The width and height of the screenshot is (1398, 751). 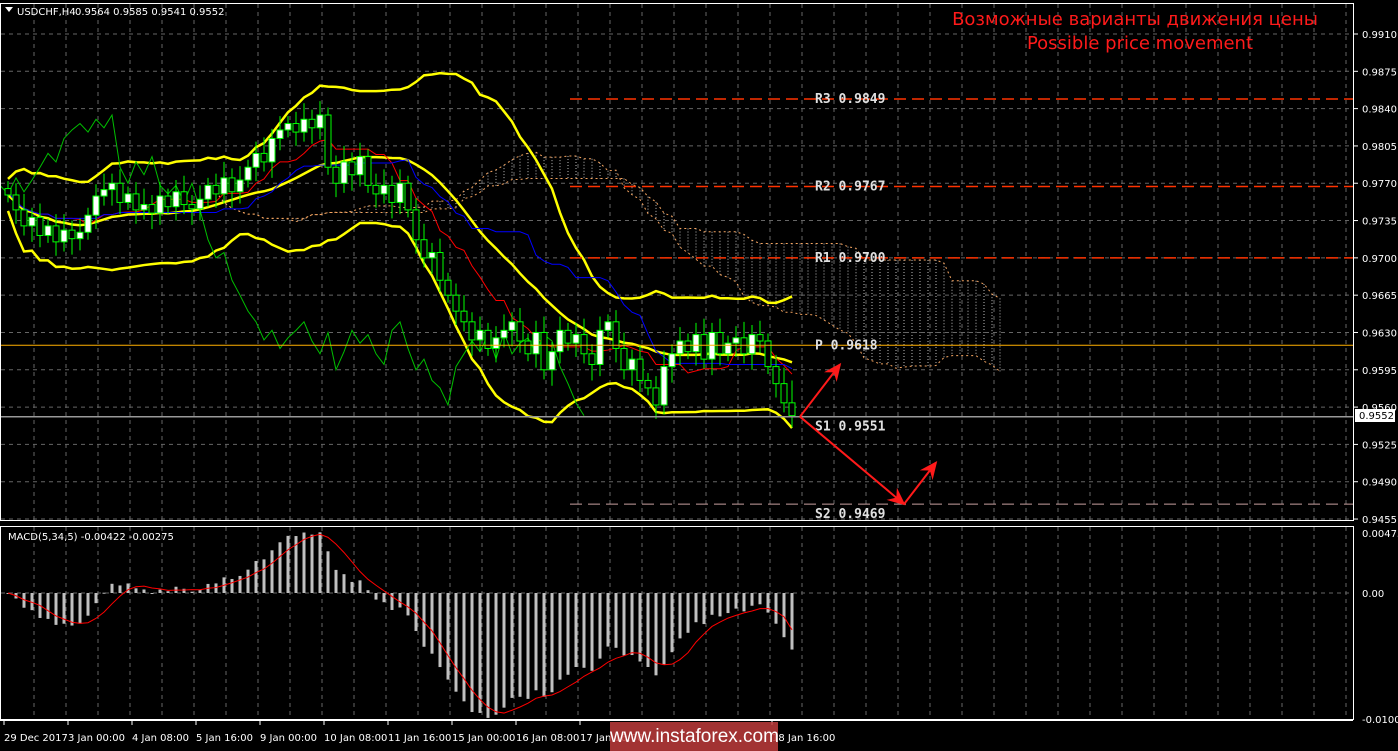 I want to click on level-label-s1: S1 0.9551, so click(x=850, y=427).